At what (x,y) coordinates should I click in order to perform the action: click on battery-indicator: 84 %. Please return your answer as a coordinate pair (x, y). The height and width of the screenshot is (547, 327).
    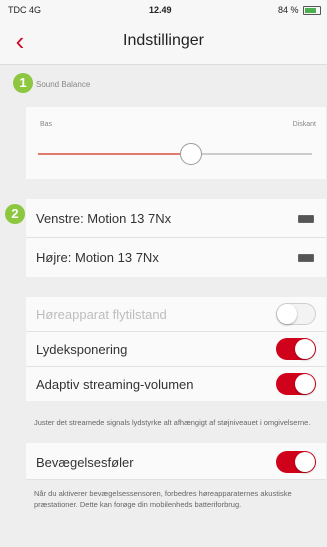
    Looking at the image, I should click on (299, 10).